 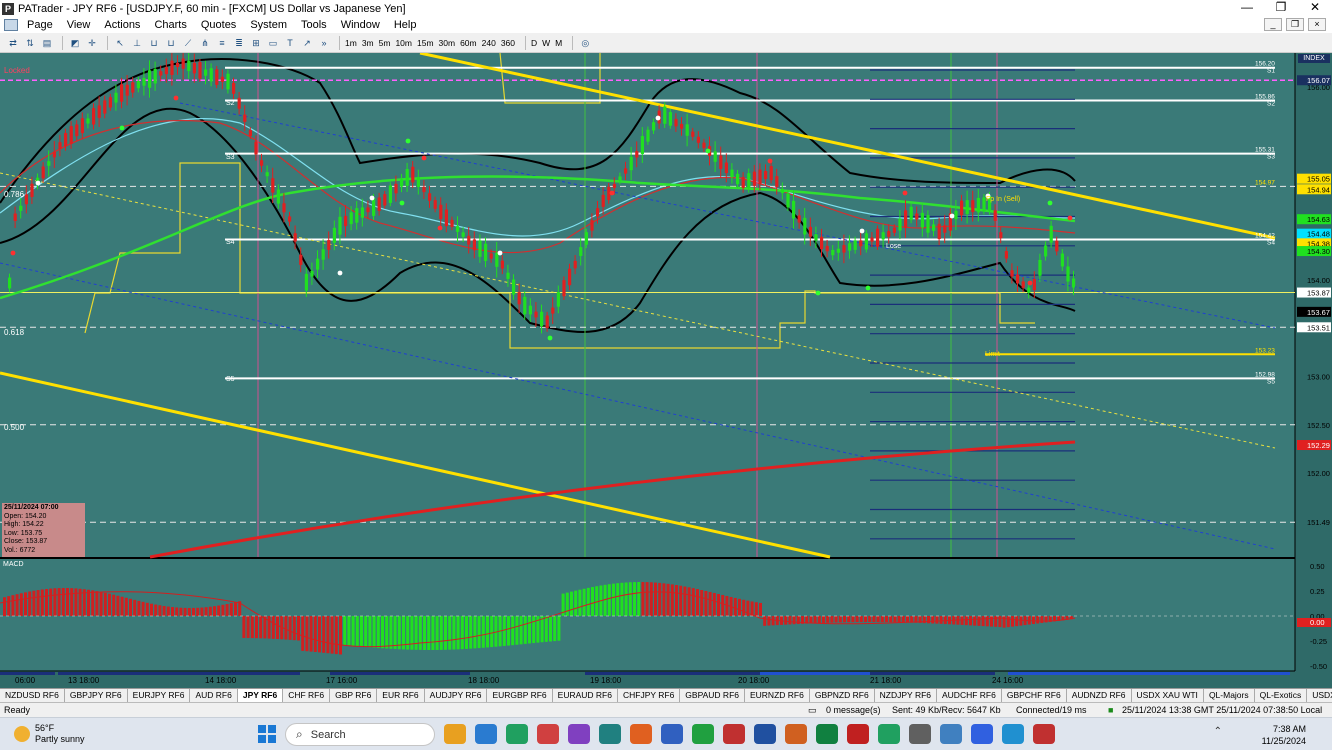 What do you see at coordinates (205, 43) in the screenshot?
I see `pitchfork-tool-icon: ⋔` at bounding box center [205, 43].